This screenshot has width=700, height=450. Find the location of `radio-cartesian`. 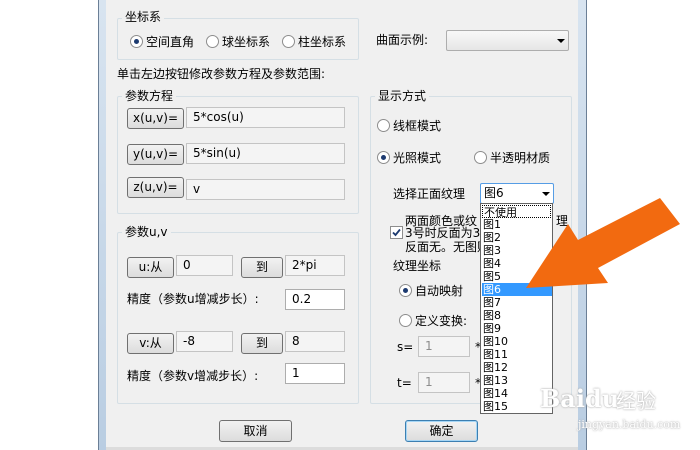

radio-cartesian is located at coordinates (136, 41).